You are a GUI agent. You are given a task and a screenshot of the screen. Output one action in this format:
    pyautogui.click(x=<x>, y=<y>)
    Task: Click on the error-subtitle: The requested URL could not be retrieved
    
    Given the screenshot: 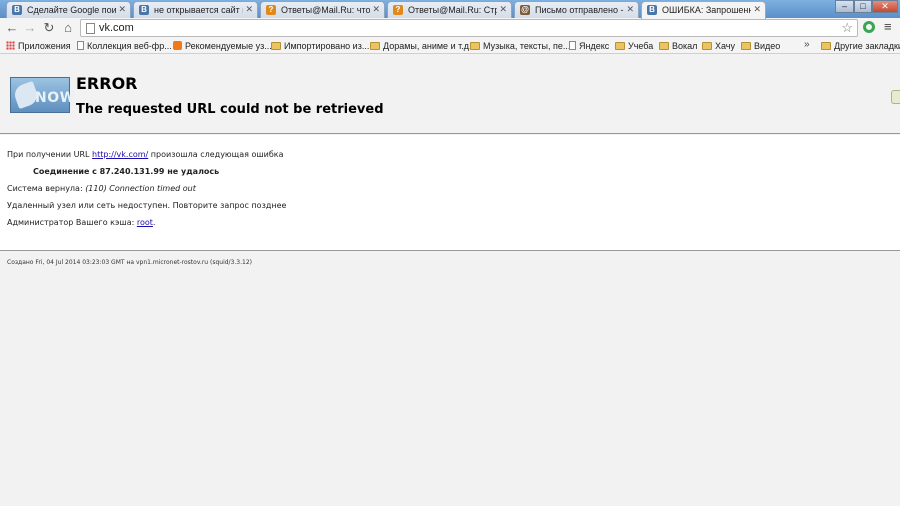 What is the action you would take?
    pyautogui.click(x=230, y=109)
    